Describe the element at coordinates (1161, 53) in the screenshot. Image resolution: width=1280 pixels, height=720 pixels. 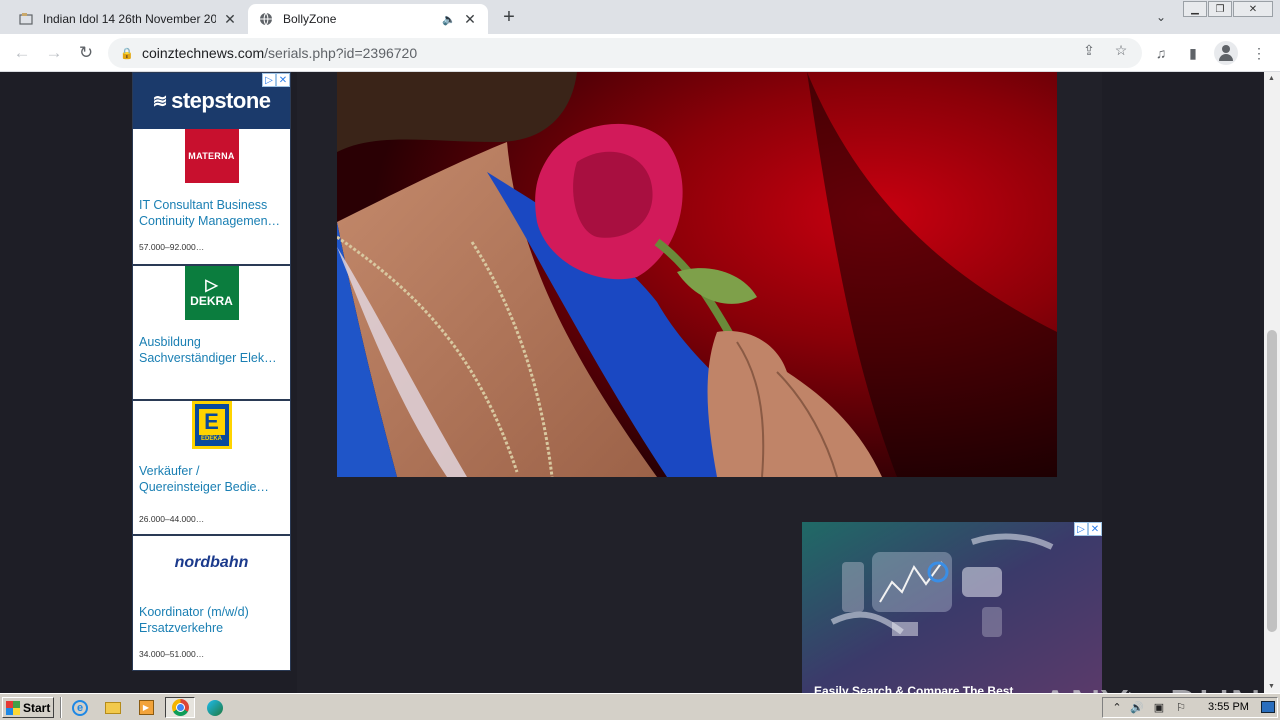
I see `media-control-icon: ♫` at that location.